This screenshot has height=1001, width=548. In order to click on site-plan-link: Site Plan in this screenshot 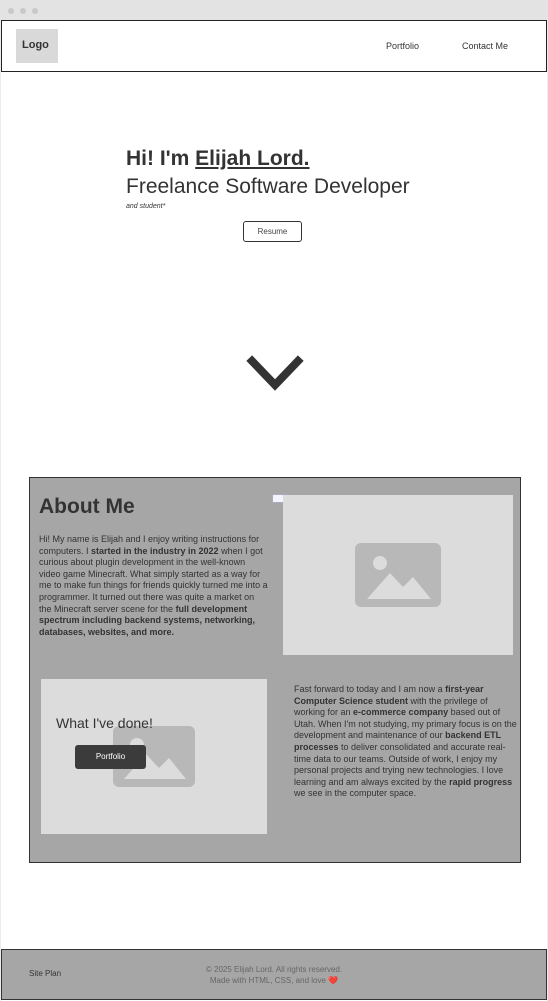, I will do `click(45, 973)`.